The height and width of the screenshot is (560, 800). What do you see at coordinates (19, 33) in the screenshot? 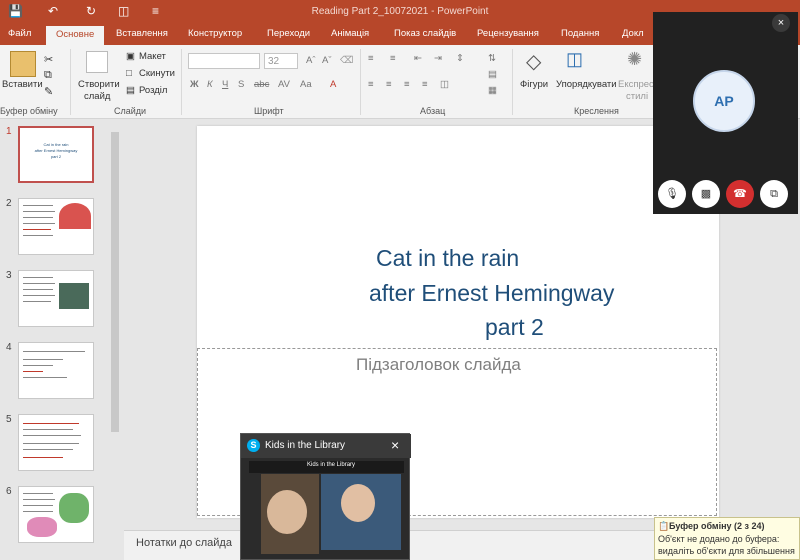
I see `tab-file: Файл` at bounding box center [19, 33].